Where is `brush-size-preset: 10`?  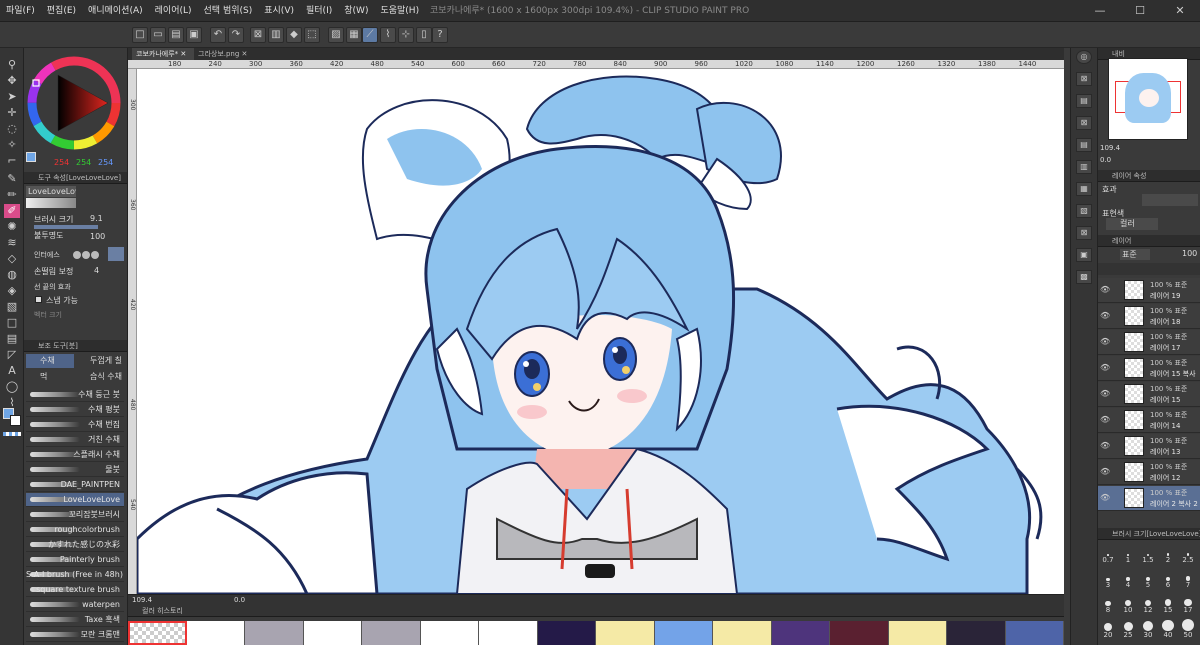 brush-size-preset: 10 is located at coordinates (1128, 604).